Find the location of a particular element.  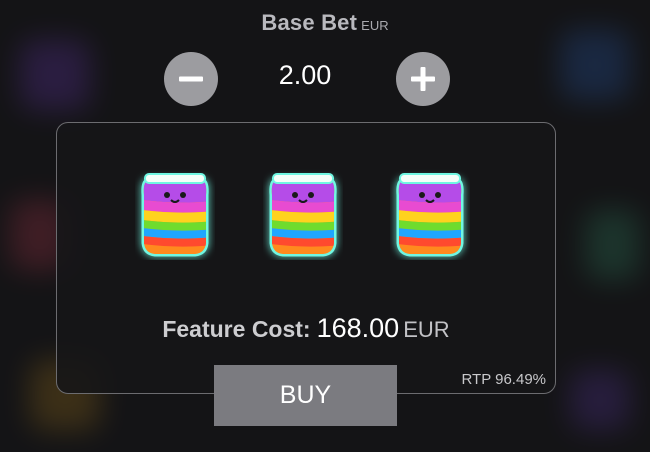

buy-button: BUY is located at coordinates (305, 395).